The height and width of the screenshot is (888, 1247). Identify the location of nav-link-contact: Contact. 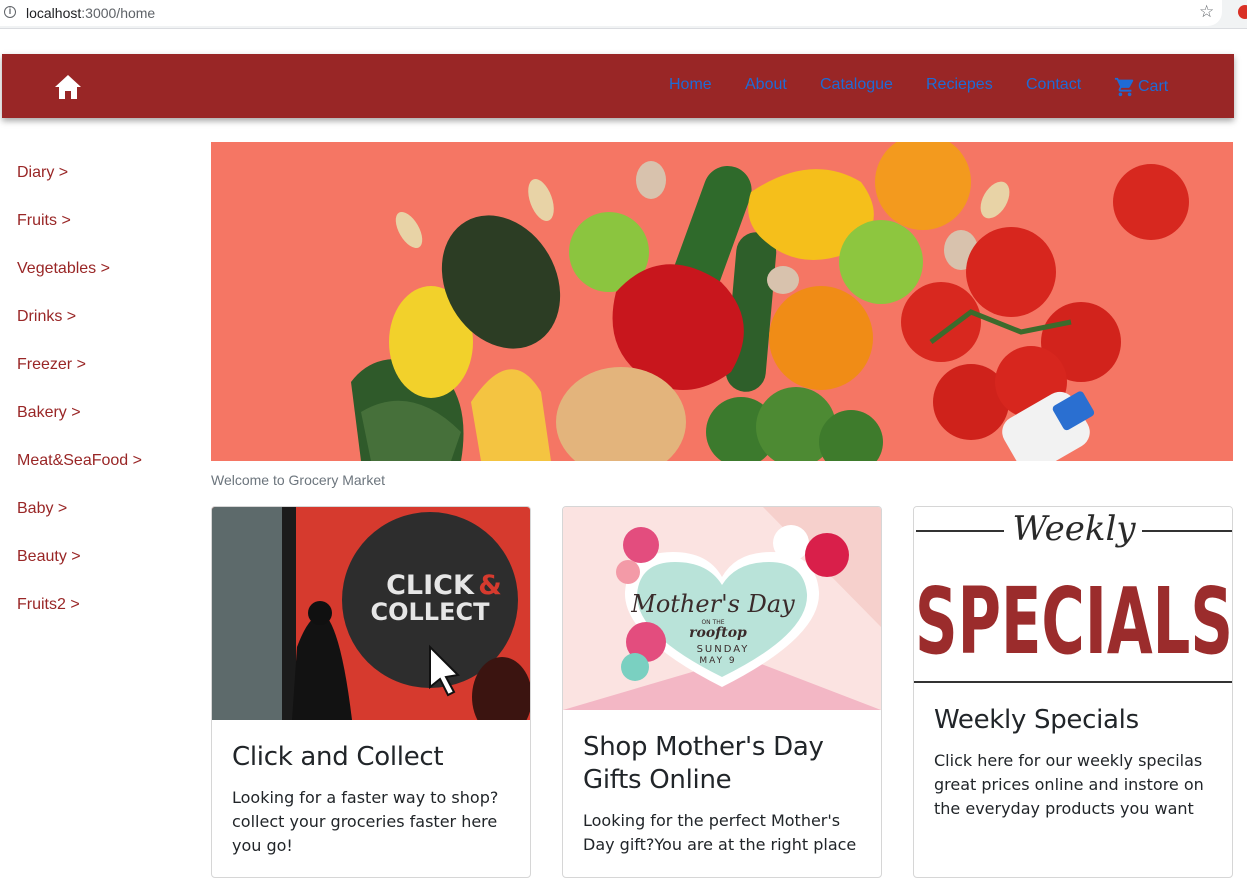
(1053, 85).